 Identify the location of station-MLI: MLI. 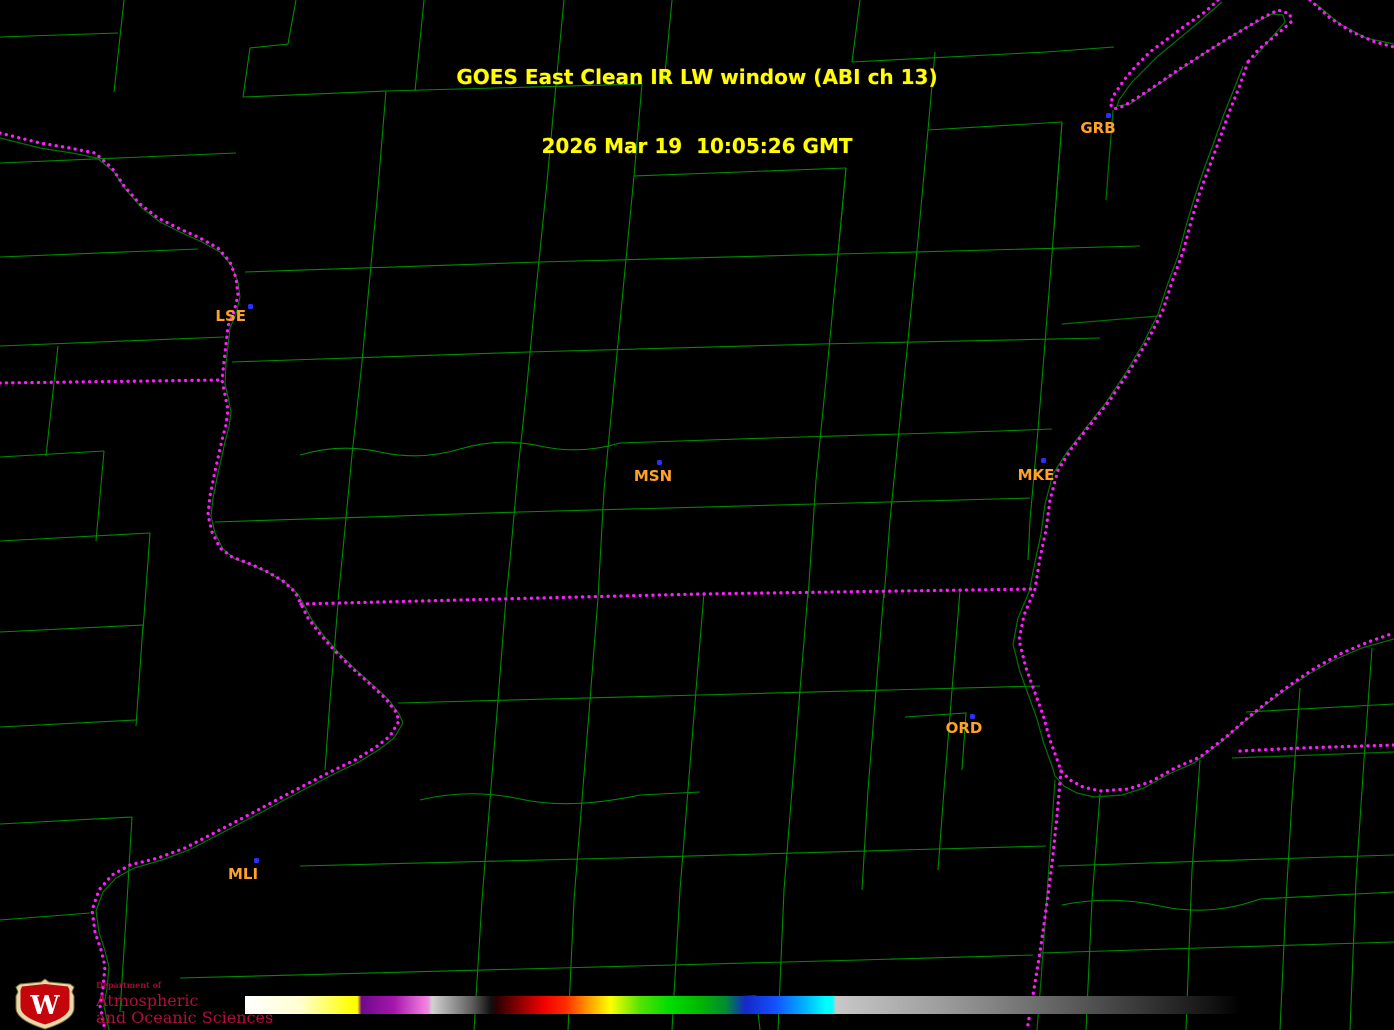
(243, 870).